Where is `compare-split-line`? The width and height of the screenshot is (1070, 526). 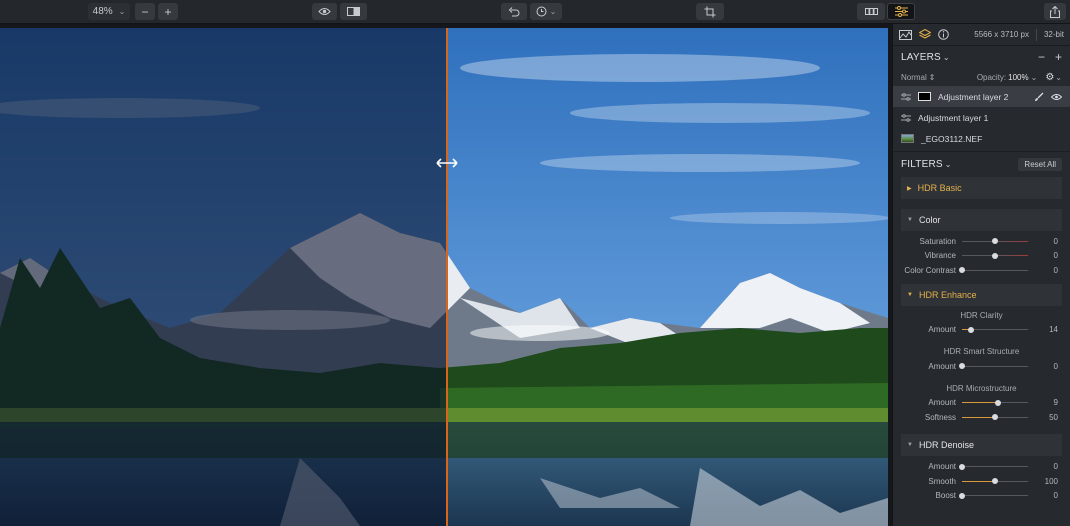 compare-split-line is located at coordinates (447, 277).